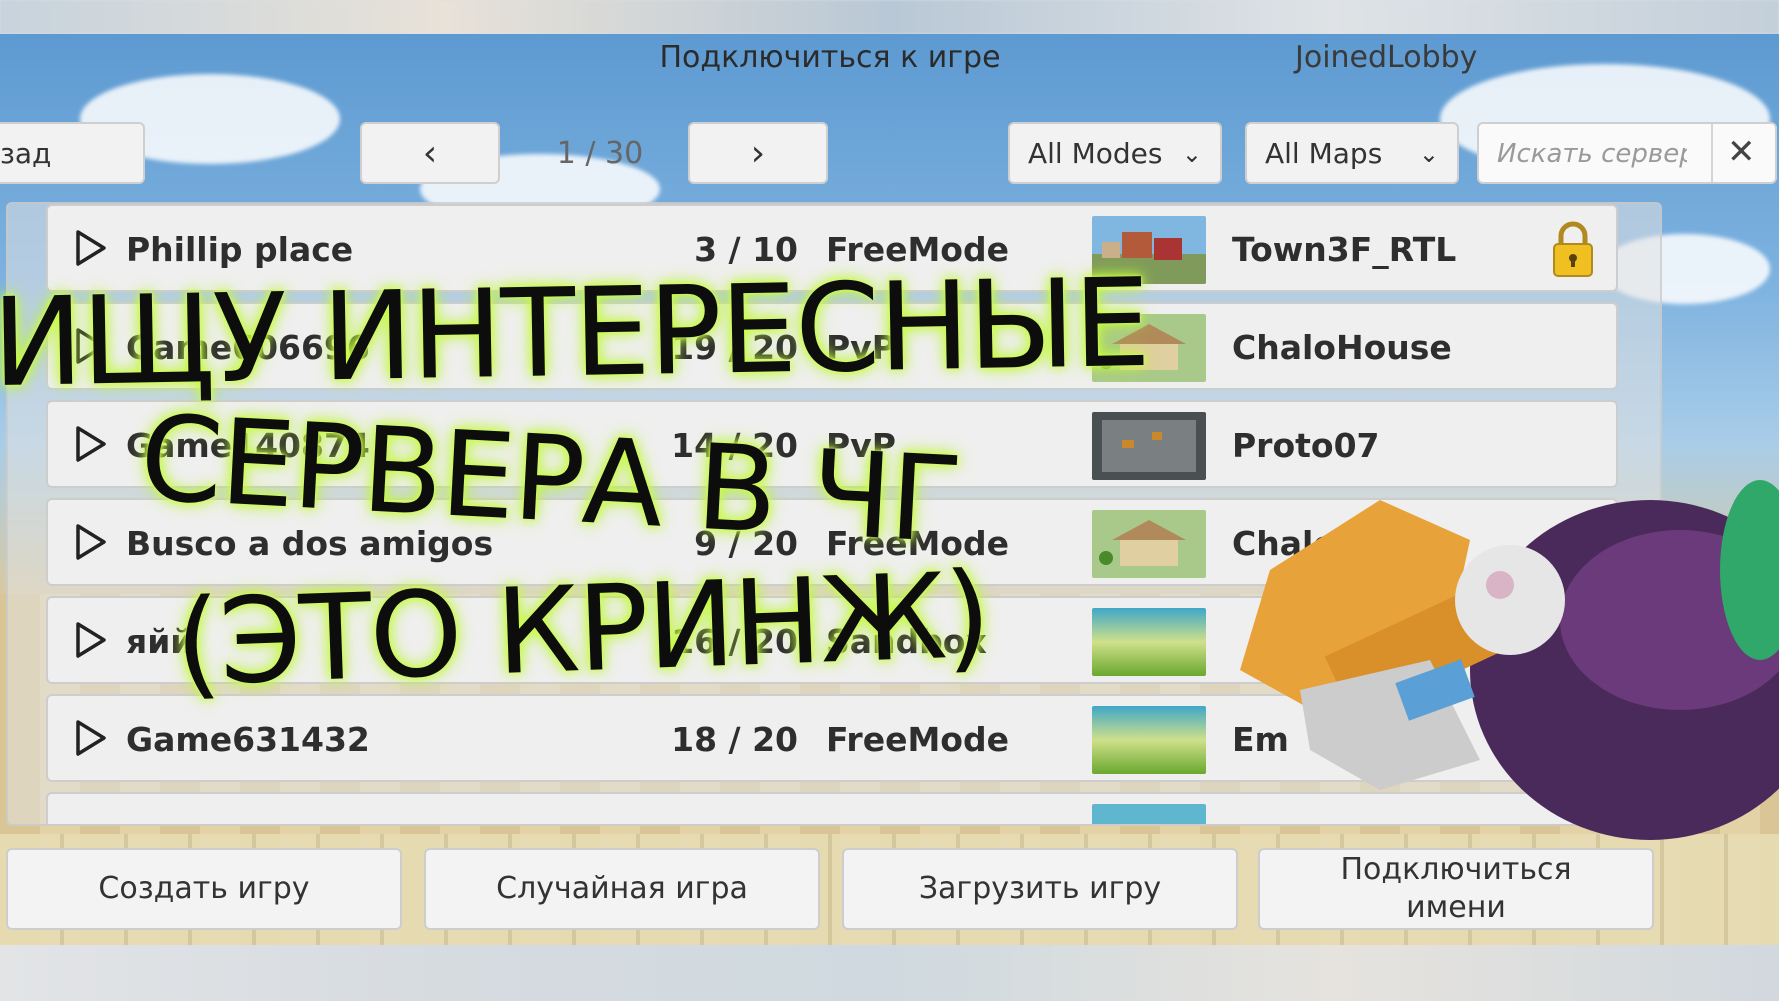  I want to click on server-map: Town3F_RTL, so click(1344, 249).